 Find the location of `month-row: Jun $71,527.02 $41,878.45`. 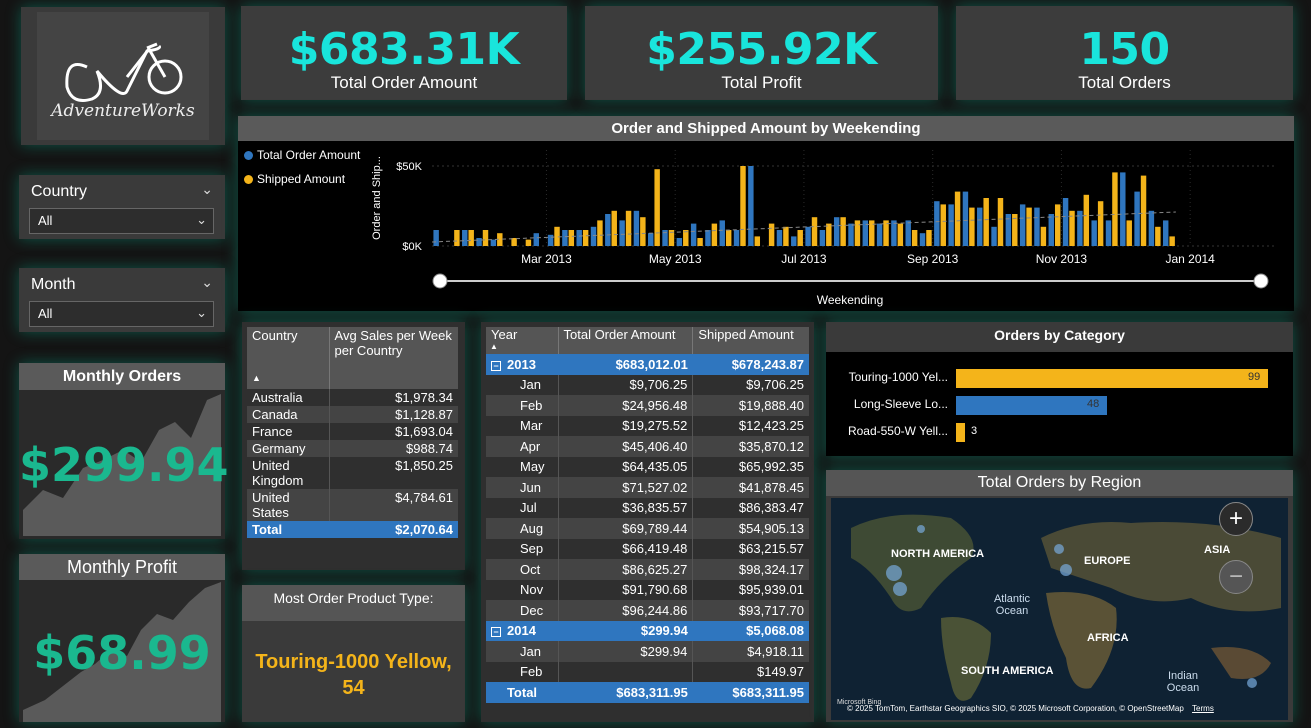

month-row: Jun $71,527.02 $41,878.45 is located at coordinates (647, 487).